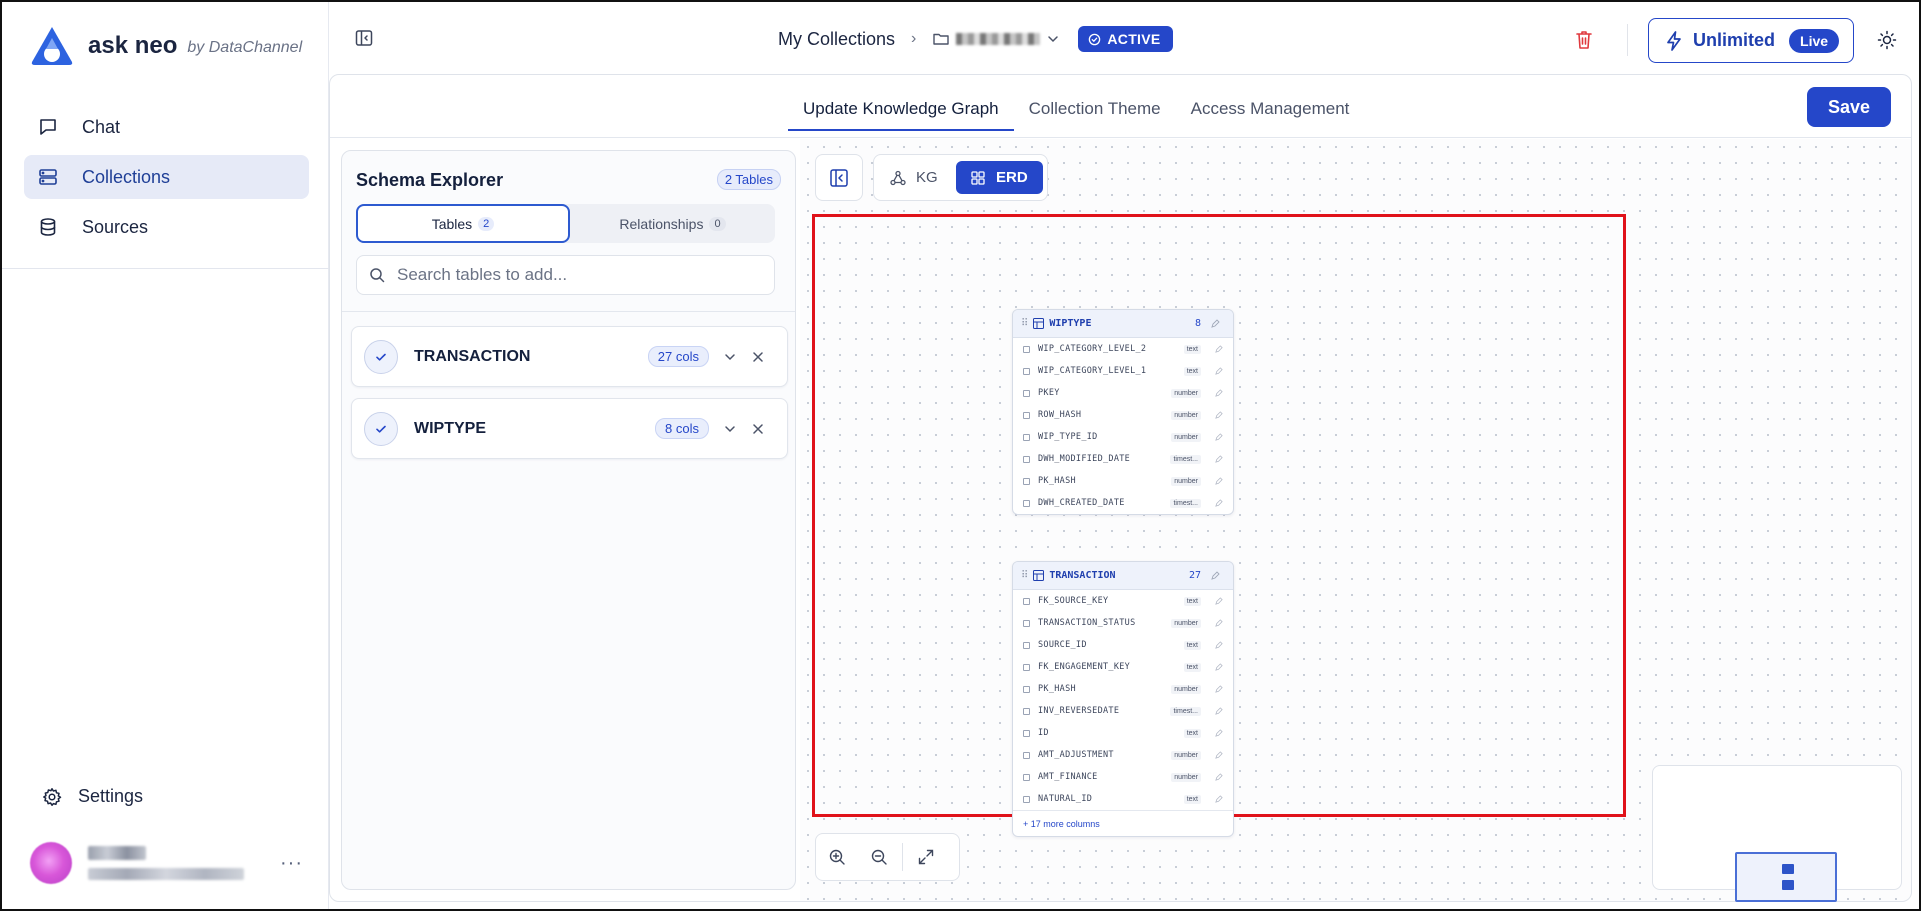 This screenshot has width=1921, height=911. Describe the element at coordinates (998, 39) in the screenshot. I see `collection-name-redacted` at that location.